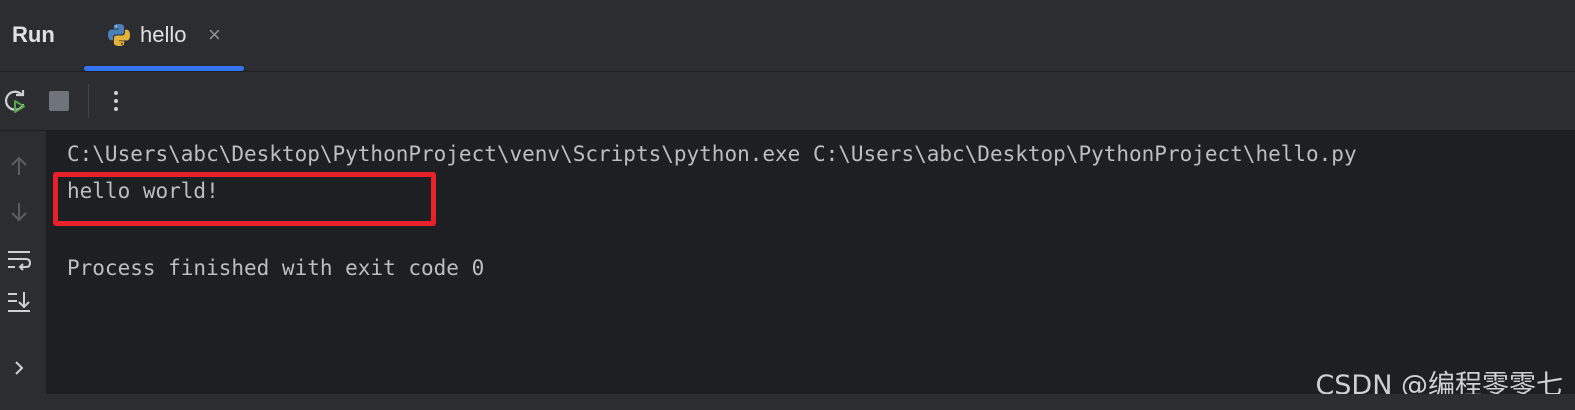  Describe the element at coordinates (119, 35) in the screenshot. I see `python-icon` at that location.